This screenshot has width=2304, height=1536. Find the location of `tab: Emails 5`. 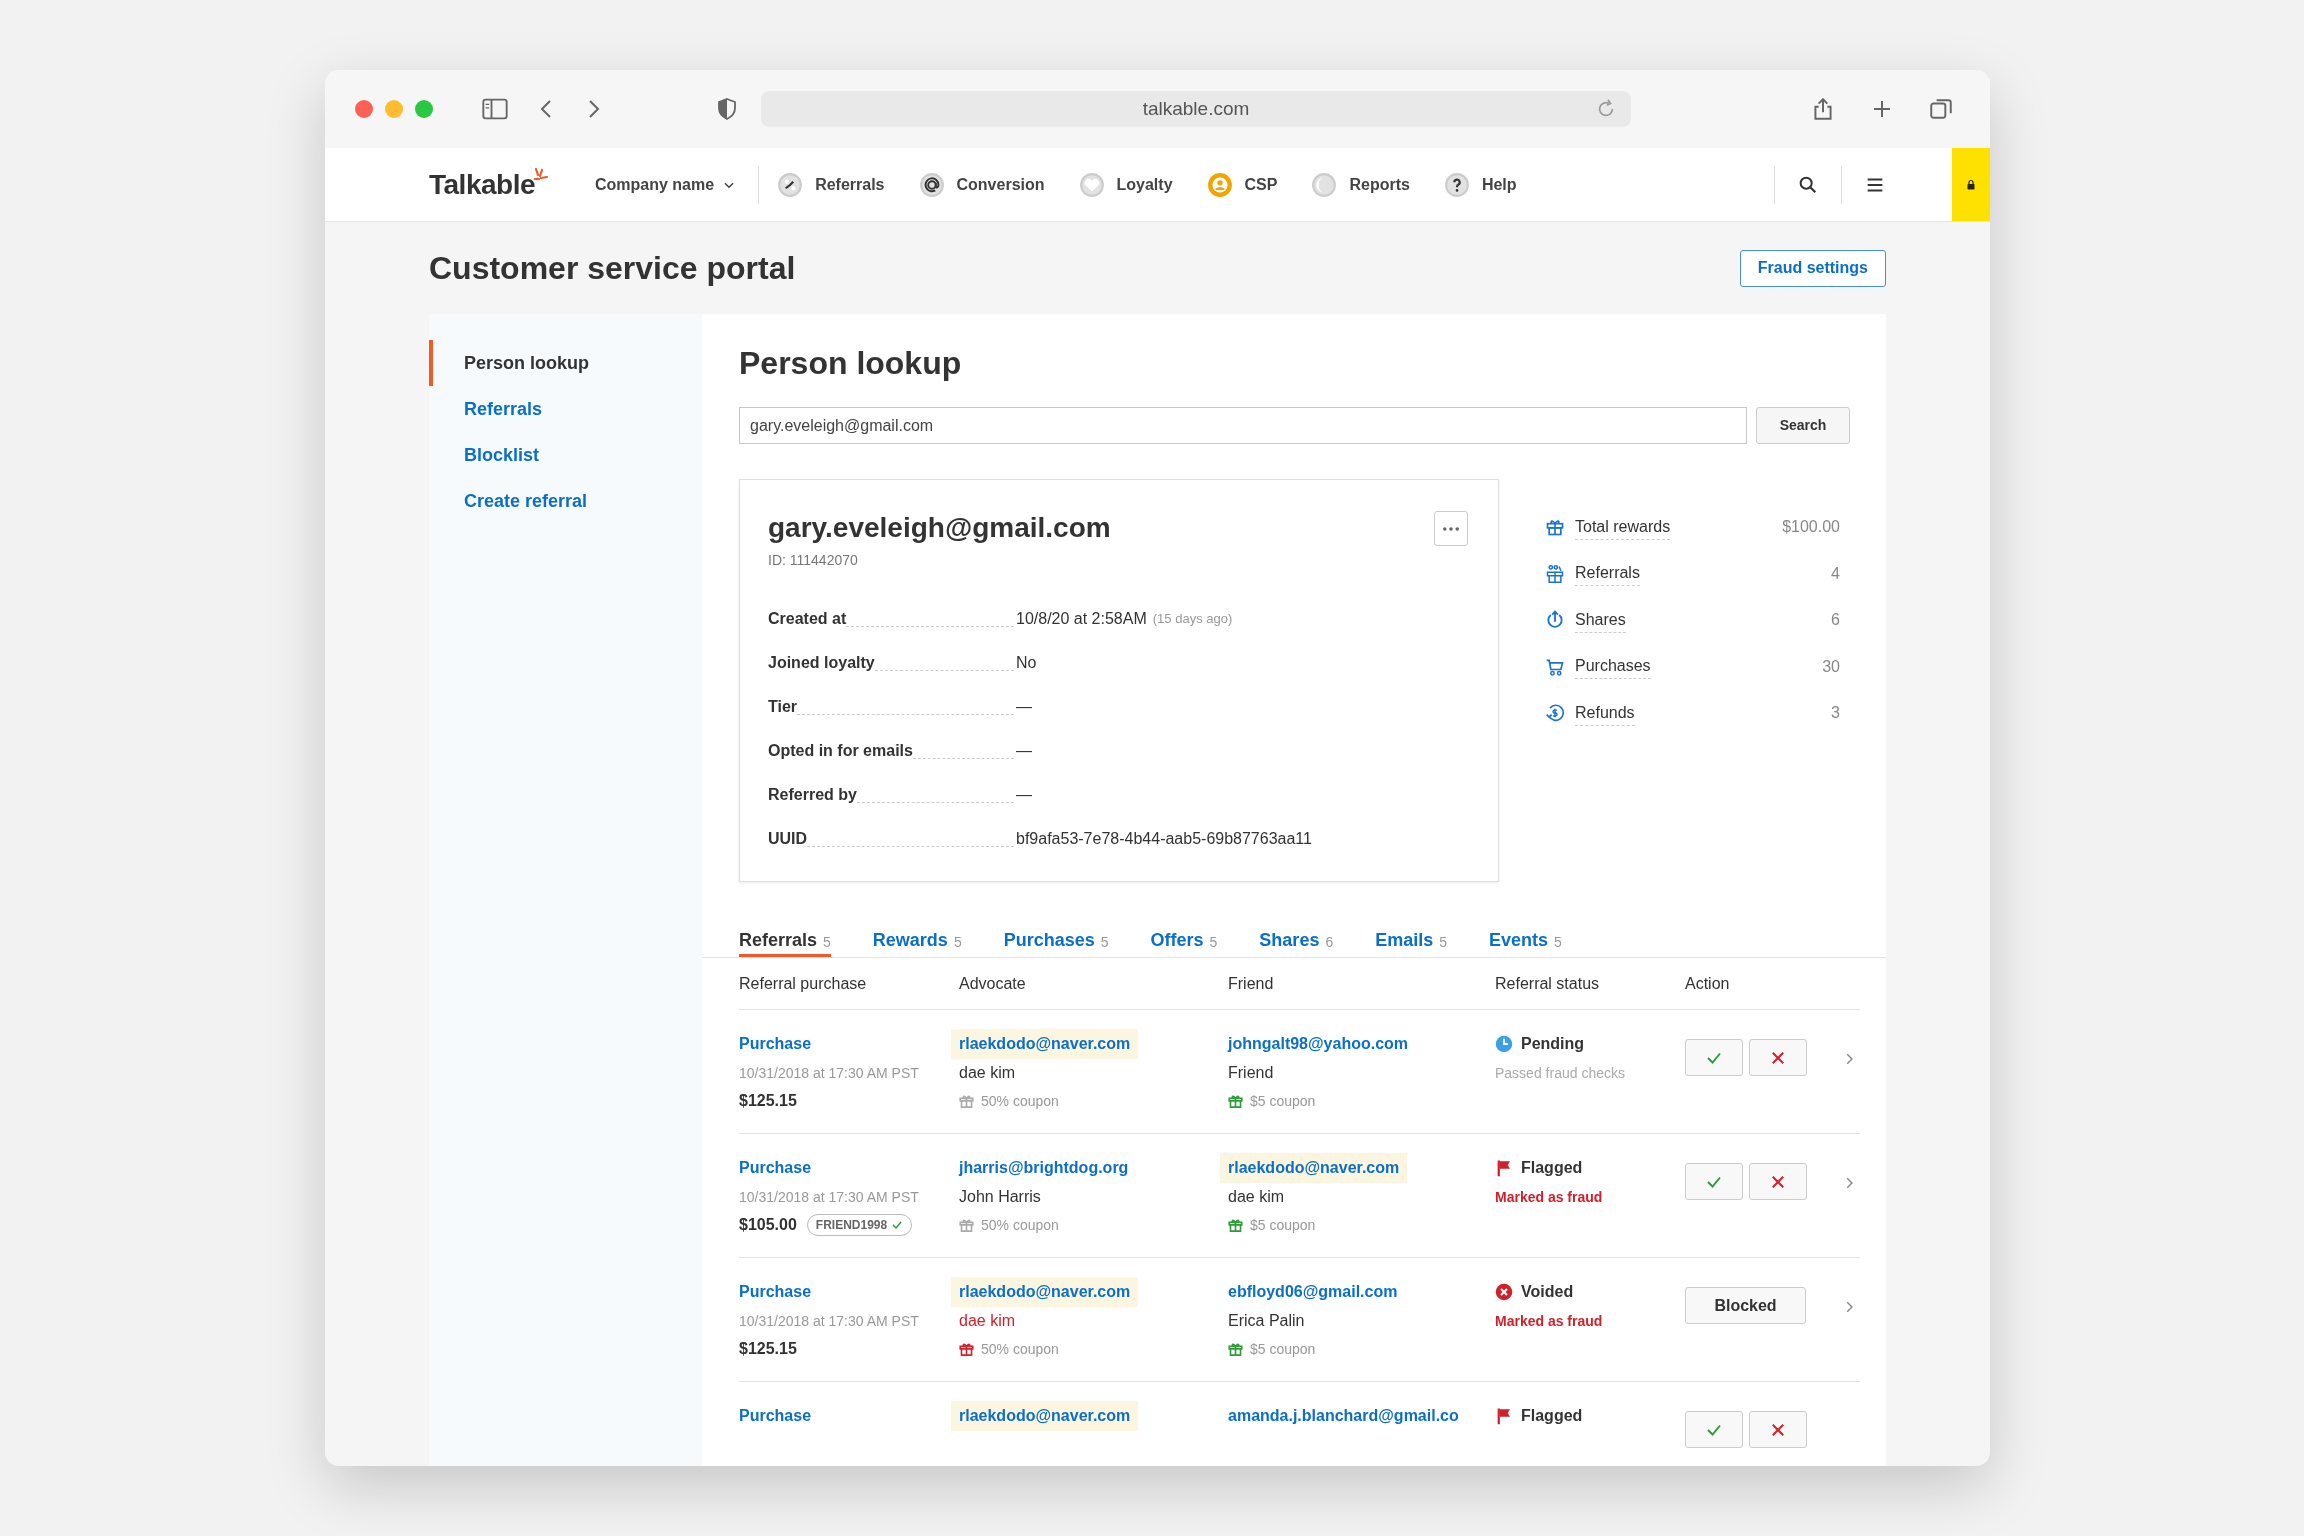

tab: Emails 5 is located at coordinates (1411, 942).